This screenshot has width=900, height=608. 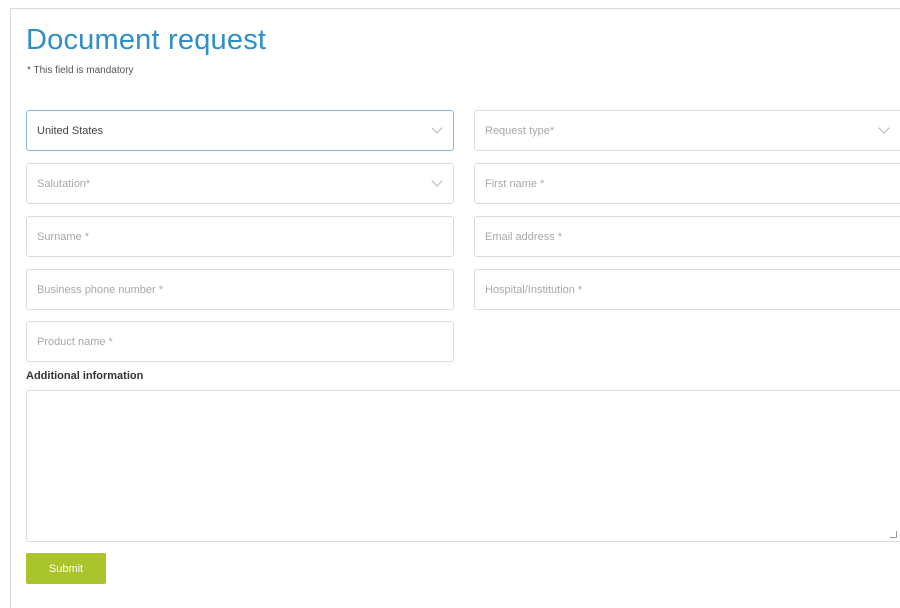 I want to click on additional-info-label: Additional information, so click(x=85, y=376).